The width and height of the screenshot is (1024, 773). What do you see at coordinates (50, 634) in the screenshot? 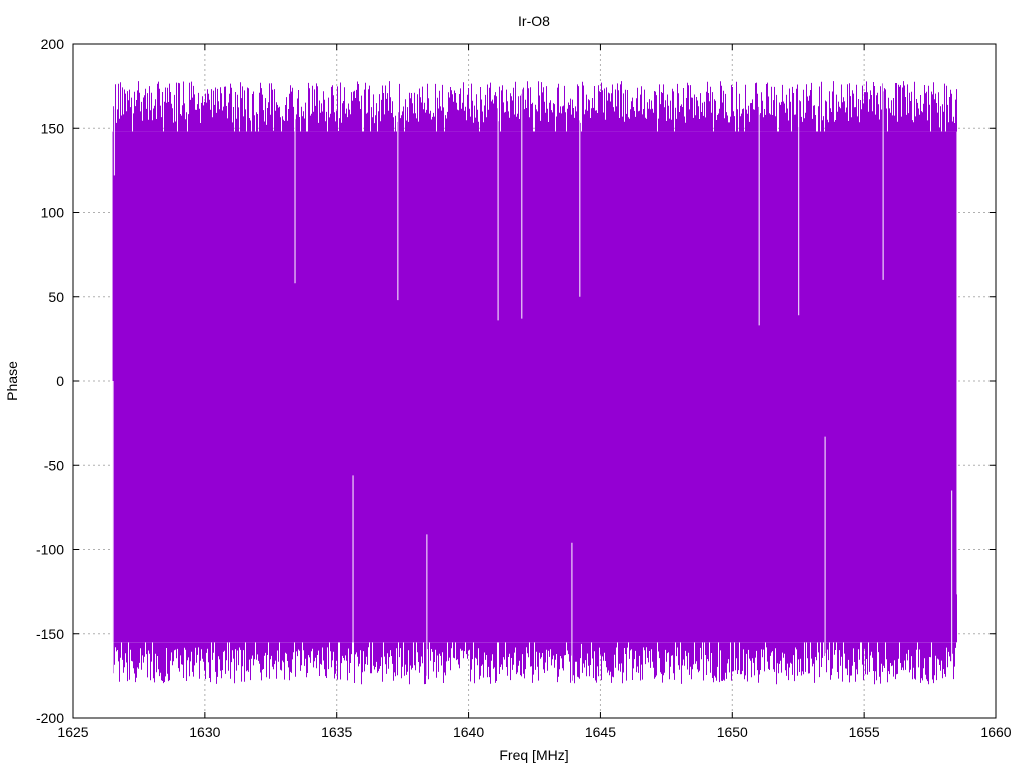
I see `y-tick-label: -150` at bounding box center [50, 634].